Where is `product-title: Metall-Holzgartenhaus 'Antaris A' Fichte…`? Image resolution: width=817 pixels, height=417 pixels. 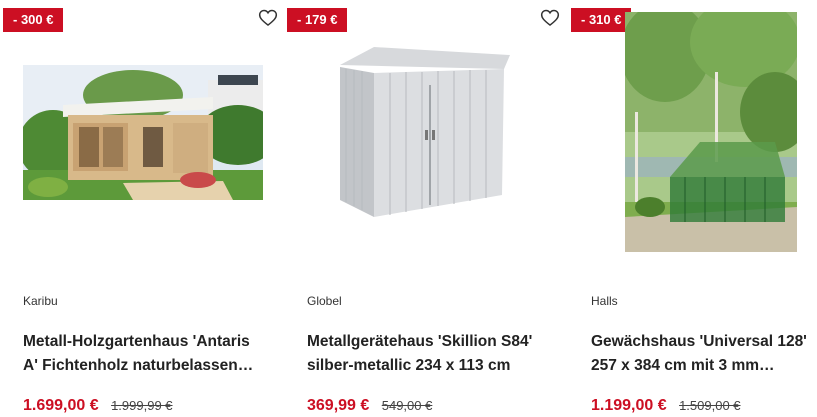 product-title: Metall-Holzgartenhaus 'Antaris A' Fichte… is located at coordinates (148, 354).